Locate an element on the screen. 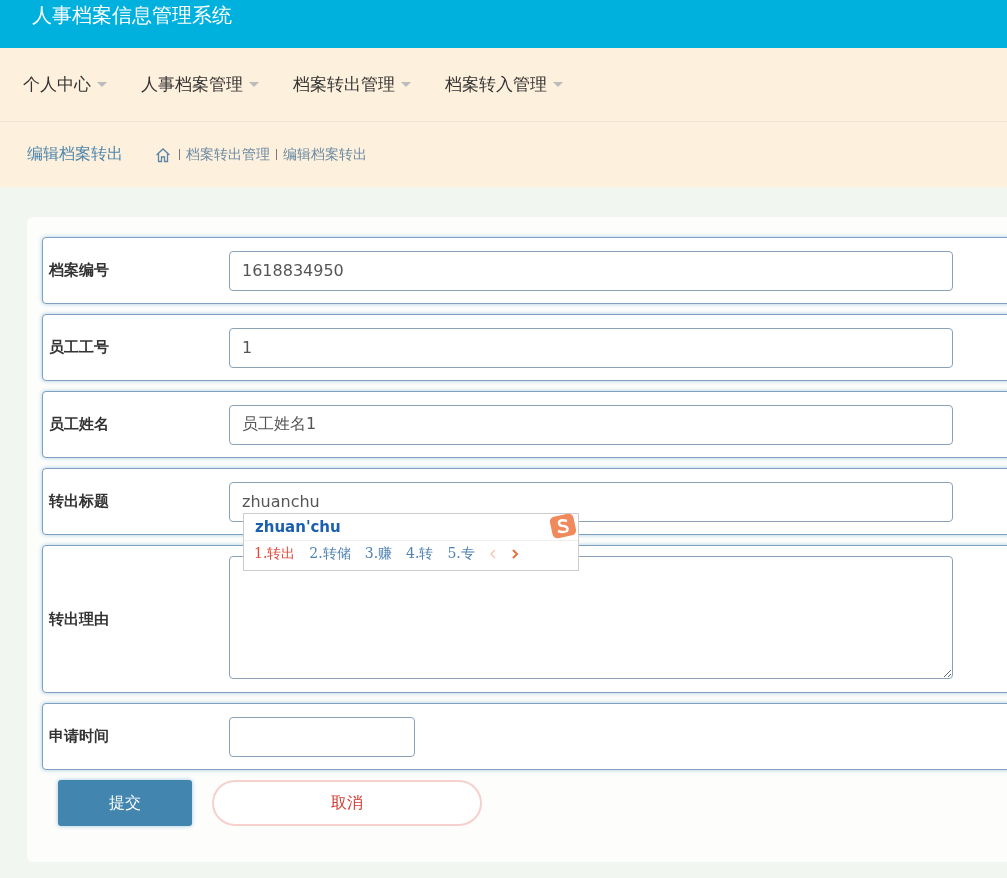 The height and width of the screenshot is (878, 1007). nav-menu-item: 个人中心 is located at coordinates (65, 84).